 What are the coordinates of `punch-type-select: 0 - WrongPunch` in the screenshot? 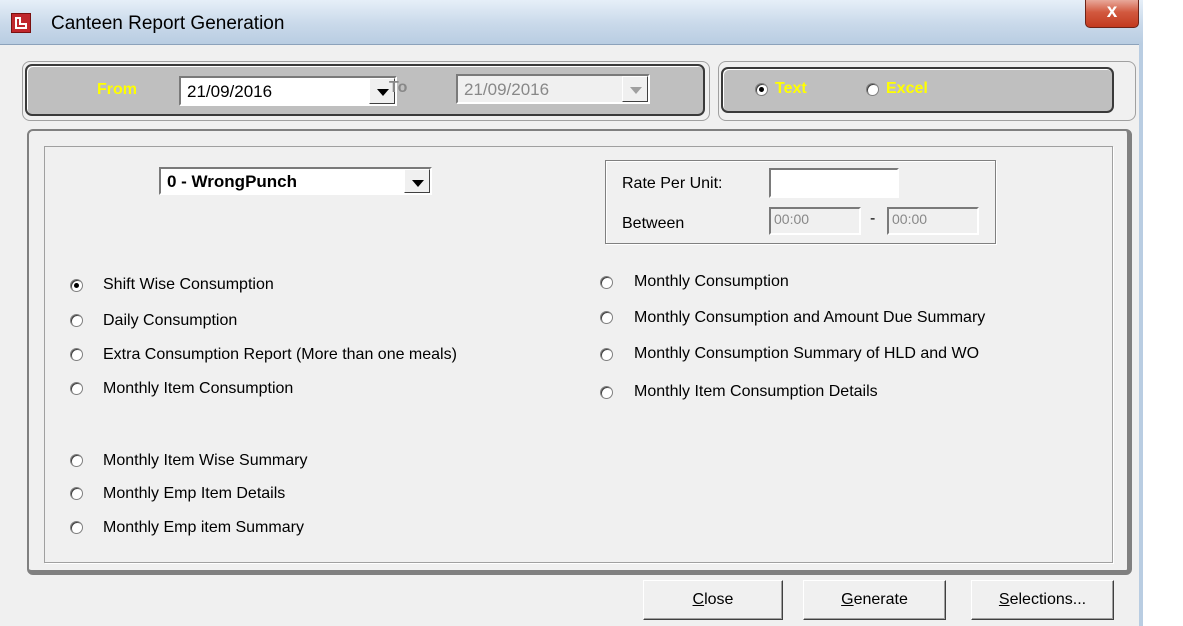 It's located at (295, 181).